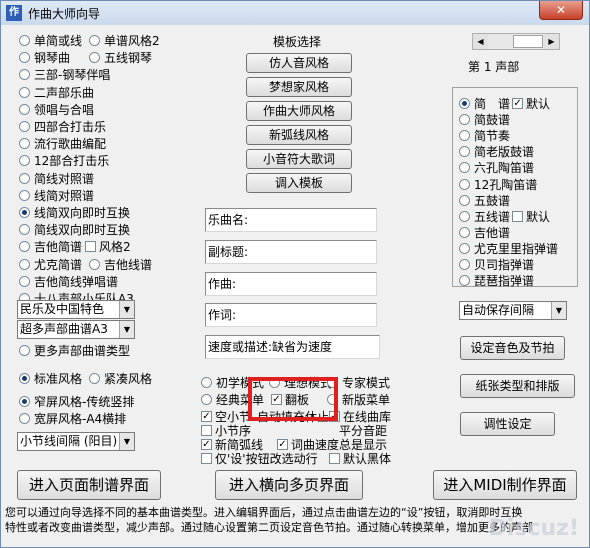 The height and width of the screenshot is (548, 590). I want to click on text-field: 副标题:, so click(291, 252).